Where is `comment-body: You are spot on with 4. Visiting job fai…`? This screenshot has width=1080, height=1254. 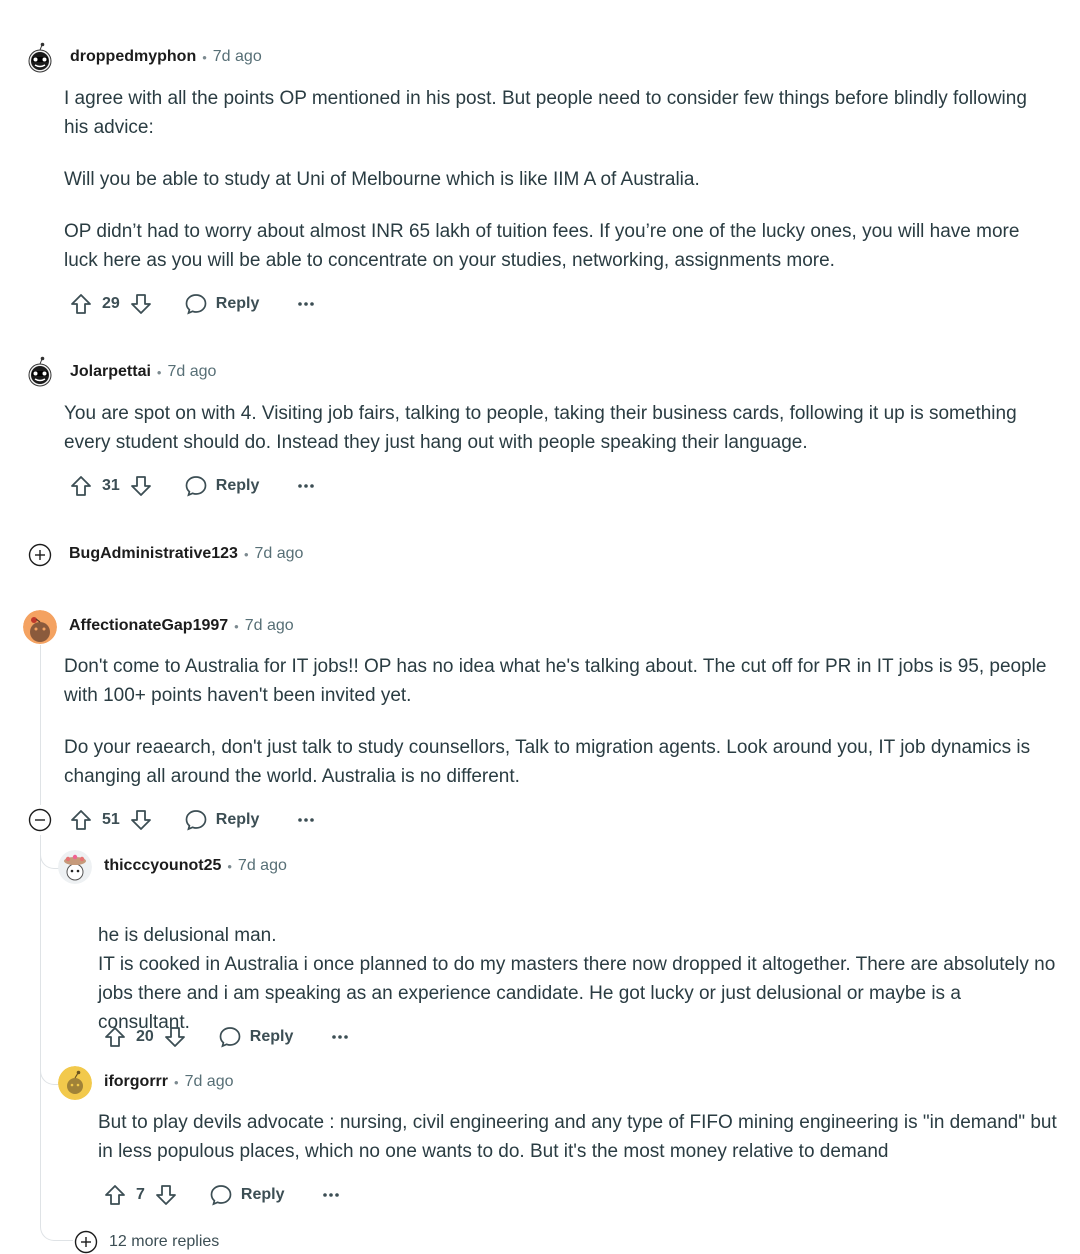
comment-body: You are spot on with 4. Visiting job fai… is located at coordinates (559, 428).